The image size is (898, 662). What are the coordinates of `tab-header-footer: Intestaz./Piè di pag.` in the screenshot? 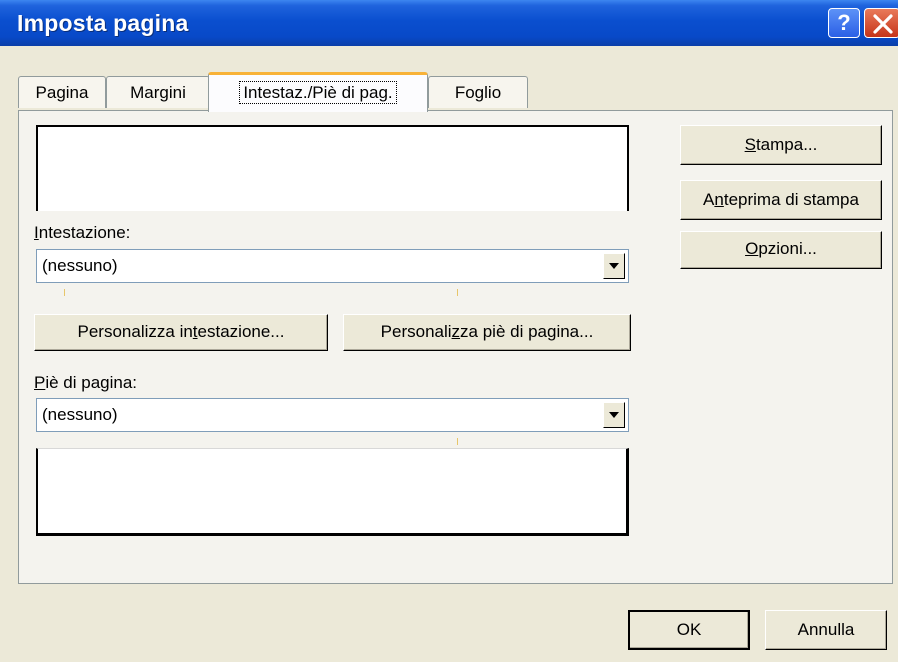 It's located at (318, 92).